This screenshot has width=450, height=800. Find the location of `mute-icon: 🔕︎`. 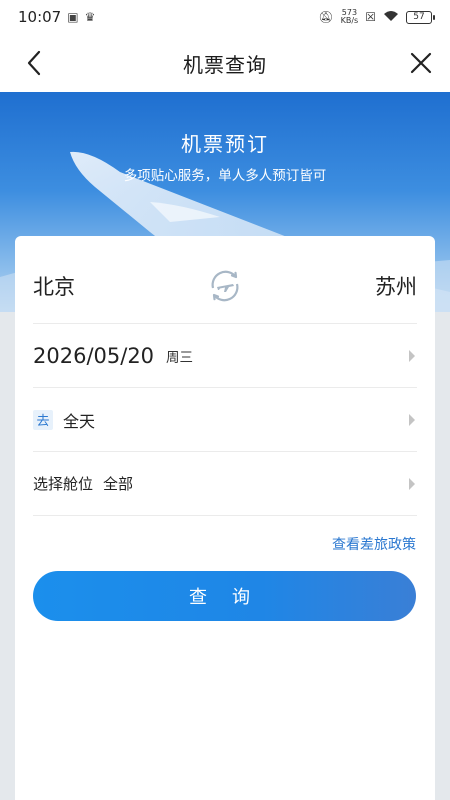

mute-icon: 🔕︎ is located at coordinates (326, 17).